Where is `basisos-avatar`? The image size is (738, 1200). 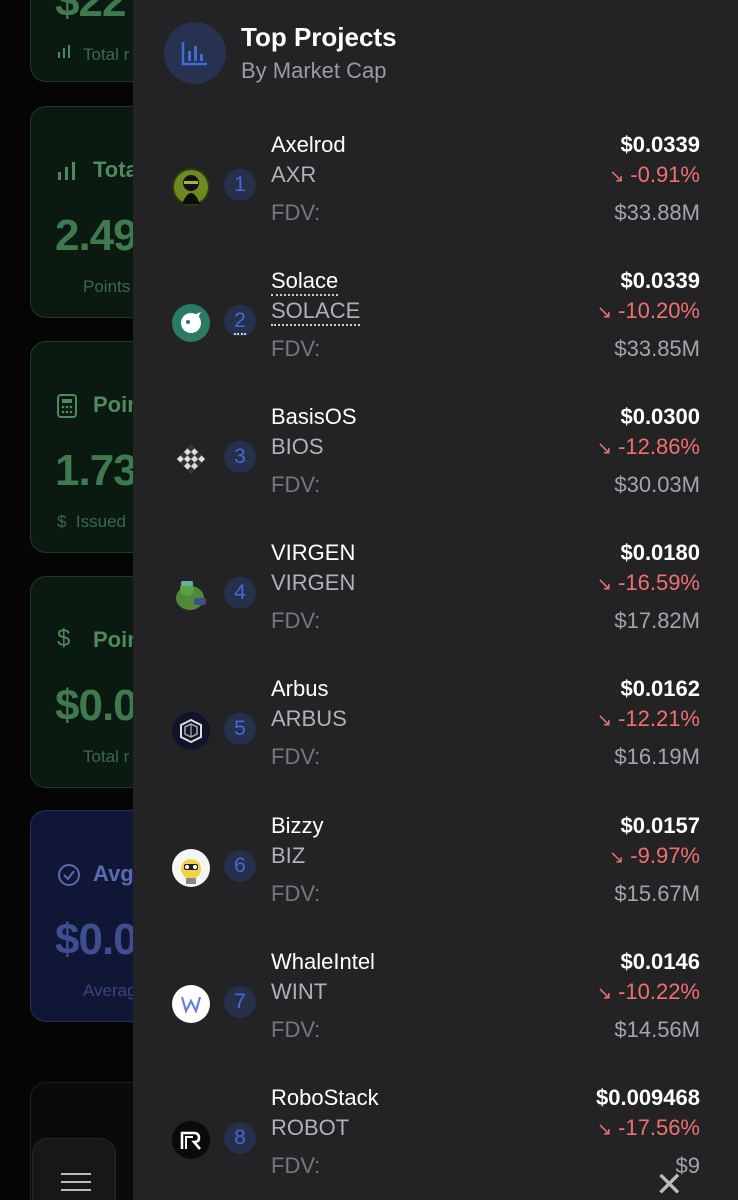
basisos-avatar is located at coordinates (191, 459).